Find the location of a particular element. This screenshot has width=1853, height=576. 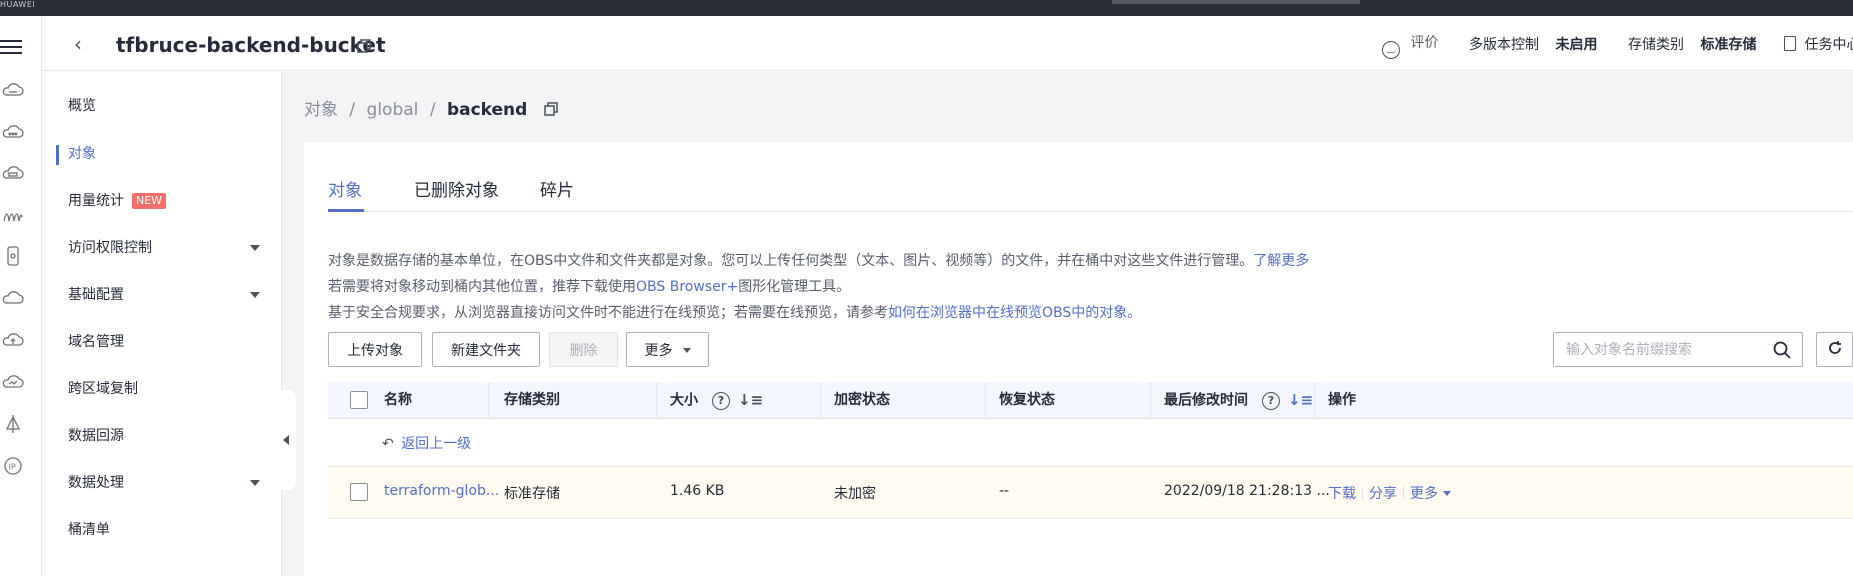

share-link: 分享 is located at coordinates (1383, 494).